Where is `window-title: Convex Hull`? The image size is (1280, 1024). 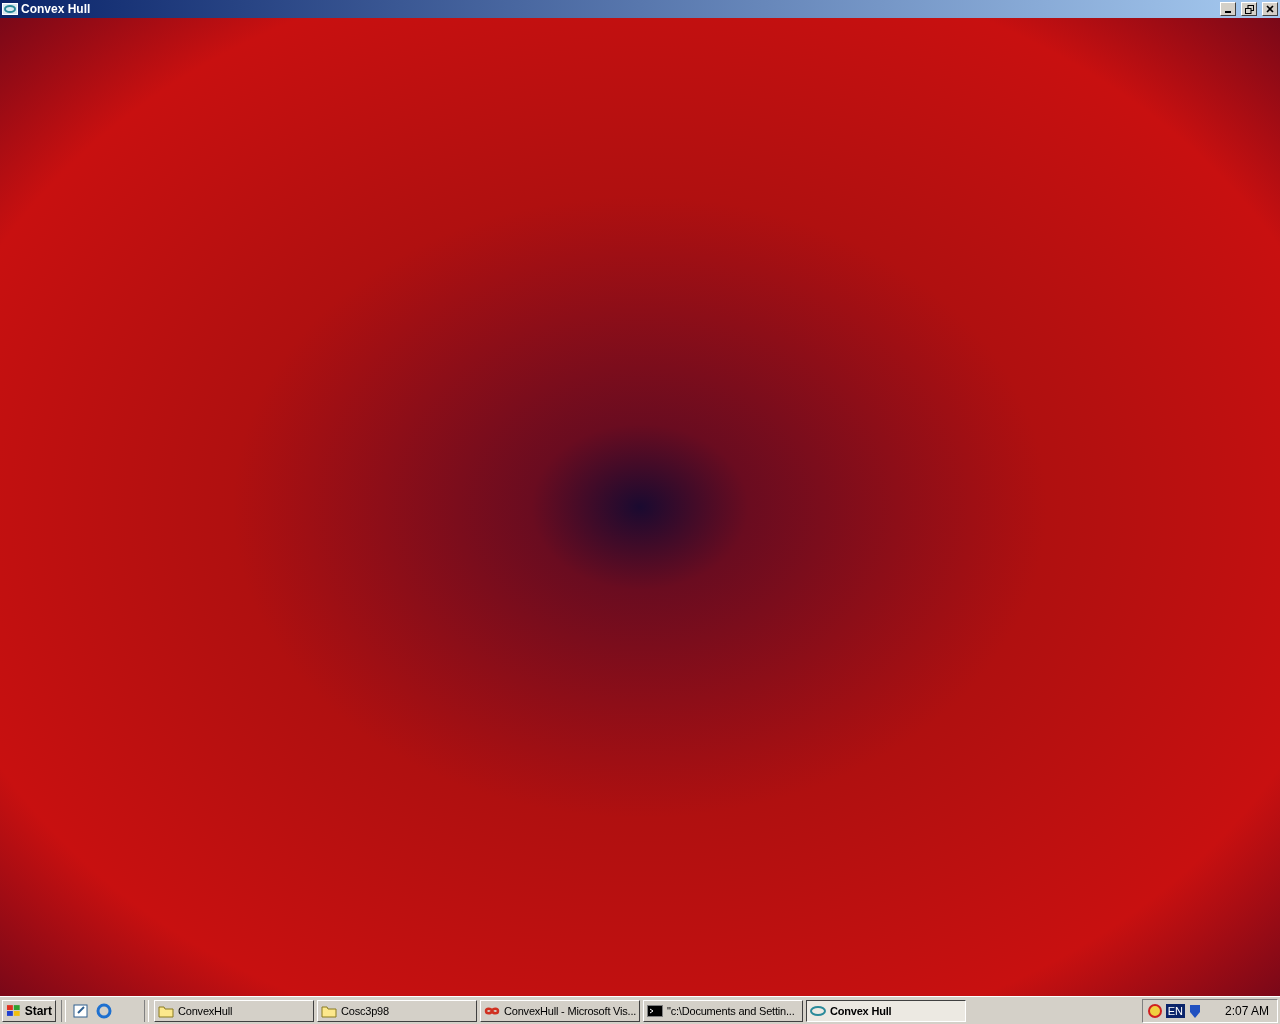
window-title: Convex Hull is located at coordinates (56, 9).